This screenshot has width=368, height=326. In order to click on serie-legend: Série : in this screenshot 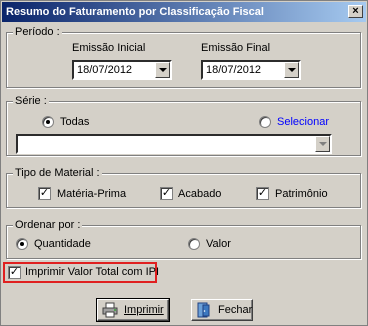, I will do `click(31, 101)`.